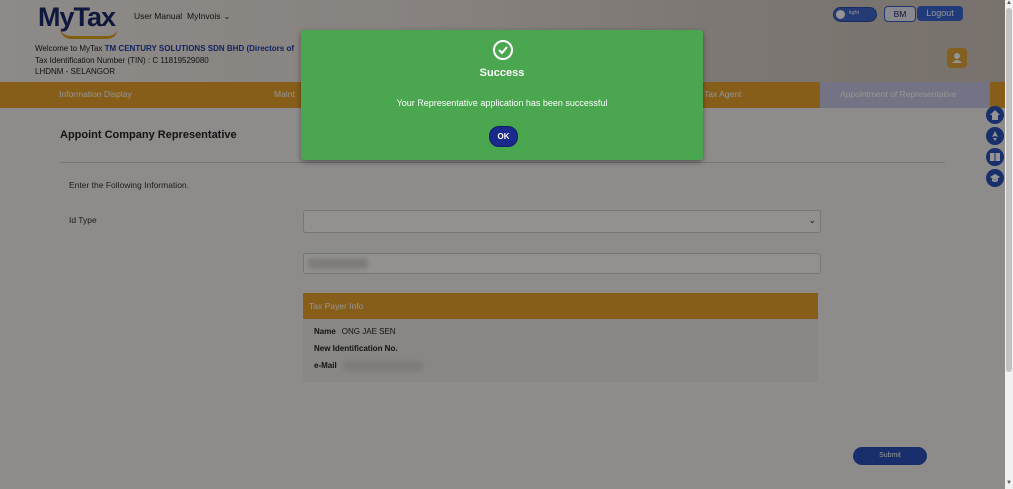 The image size is (1013, 489). I want to click on ok-button: OK, so click(503, 136).